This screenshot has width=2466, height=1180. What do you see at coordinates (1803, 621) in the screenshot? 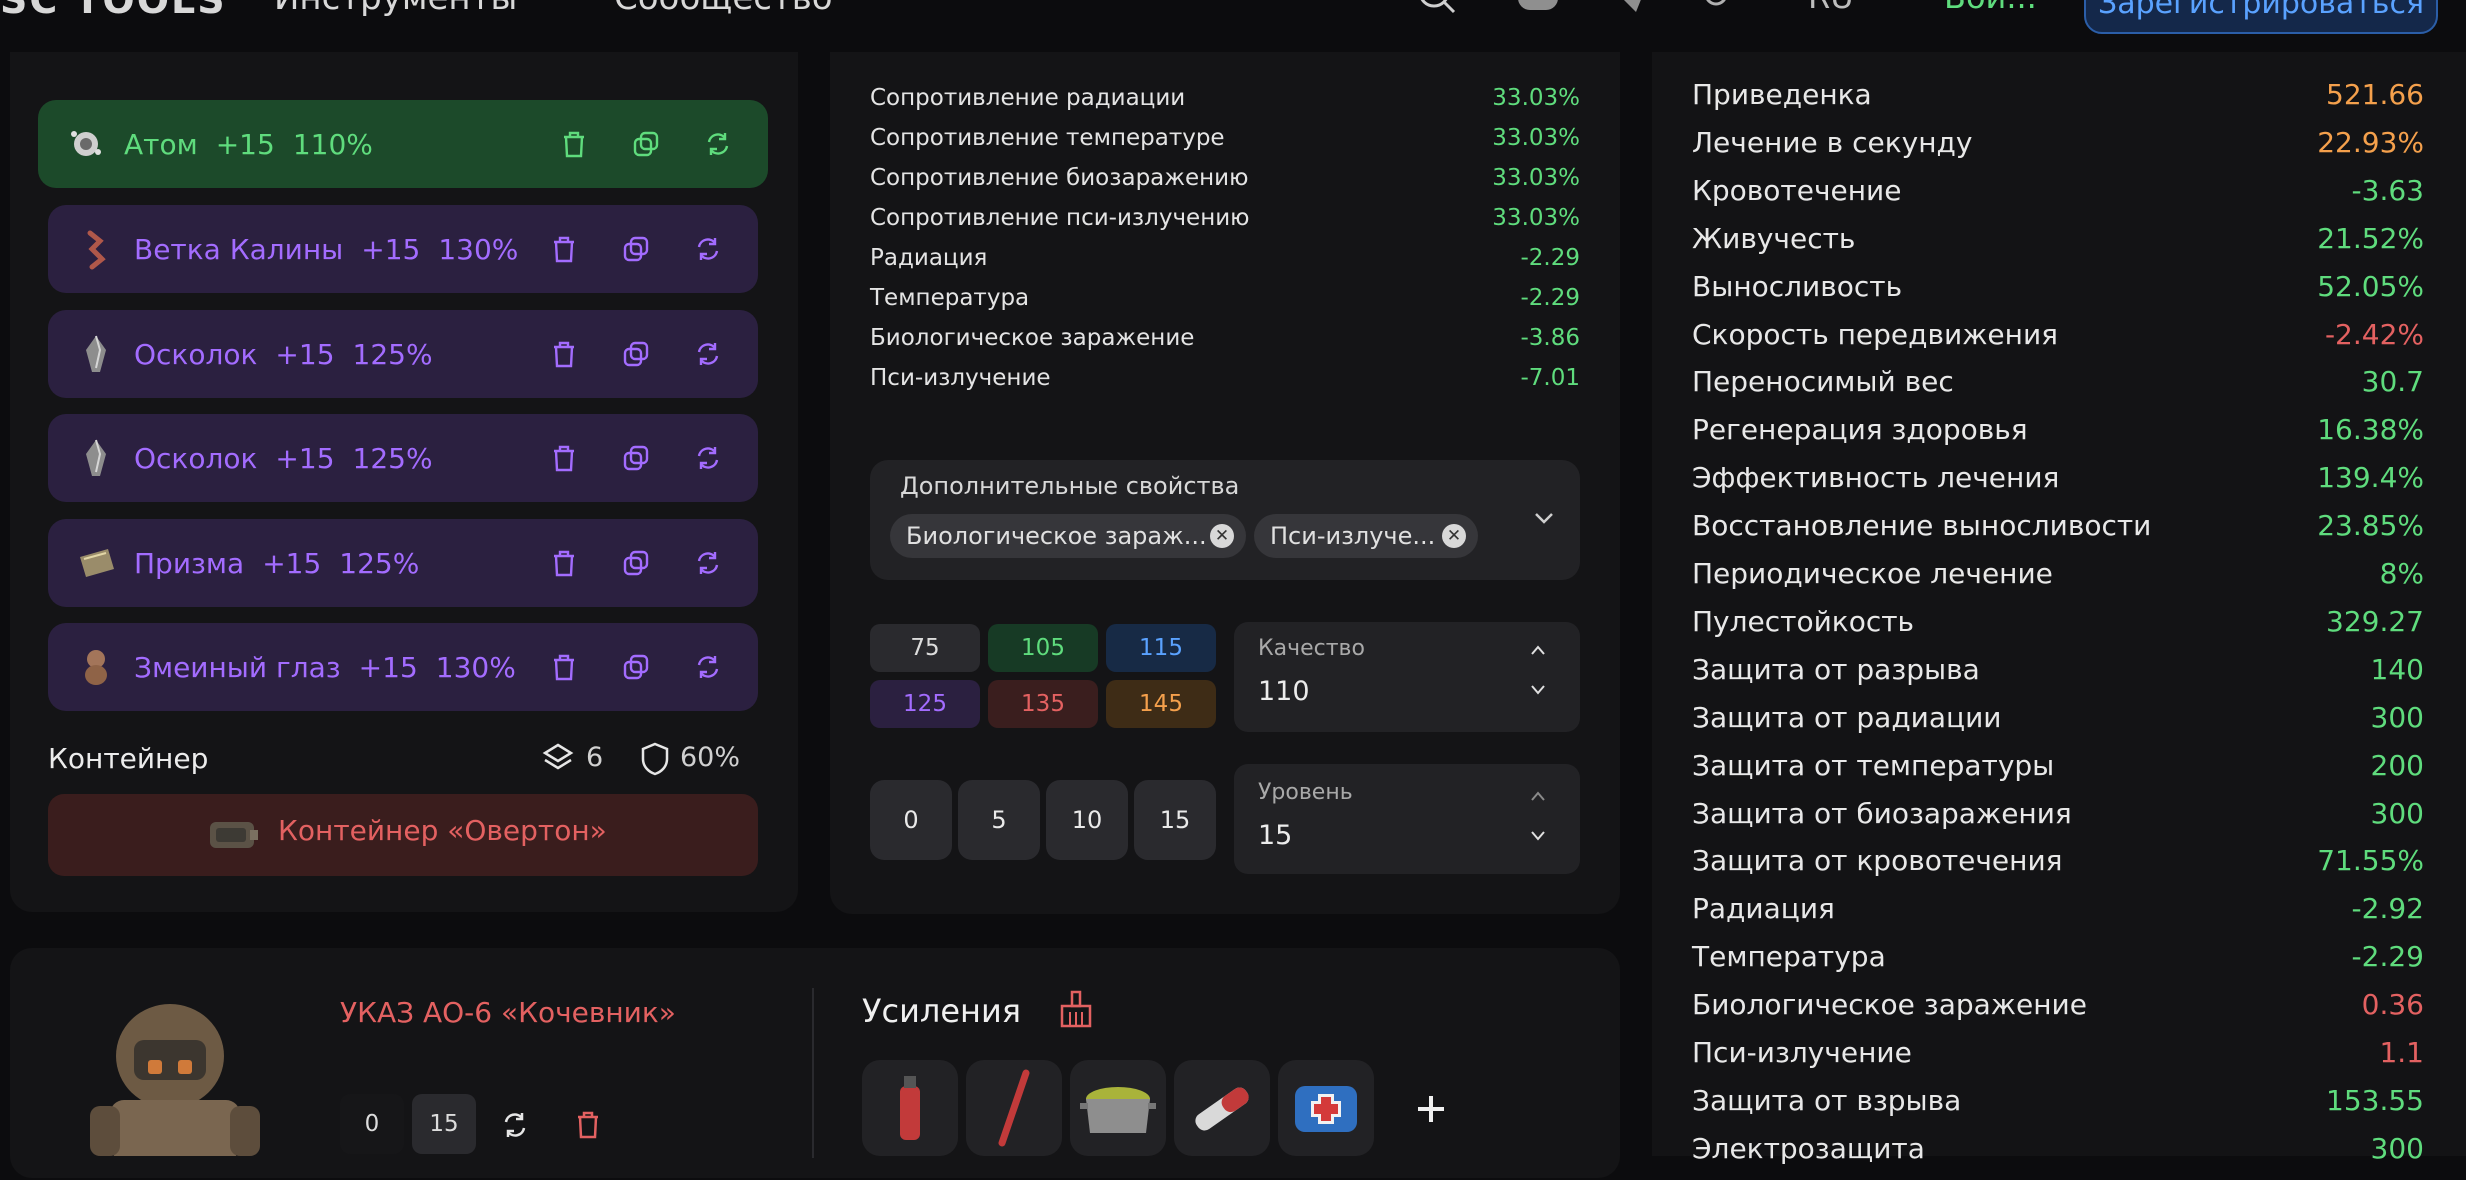
I see `stat-label: Пулестойкость` at bounding box center [1803, 621].